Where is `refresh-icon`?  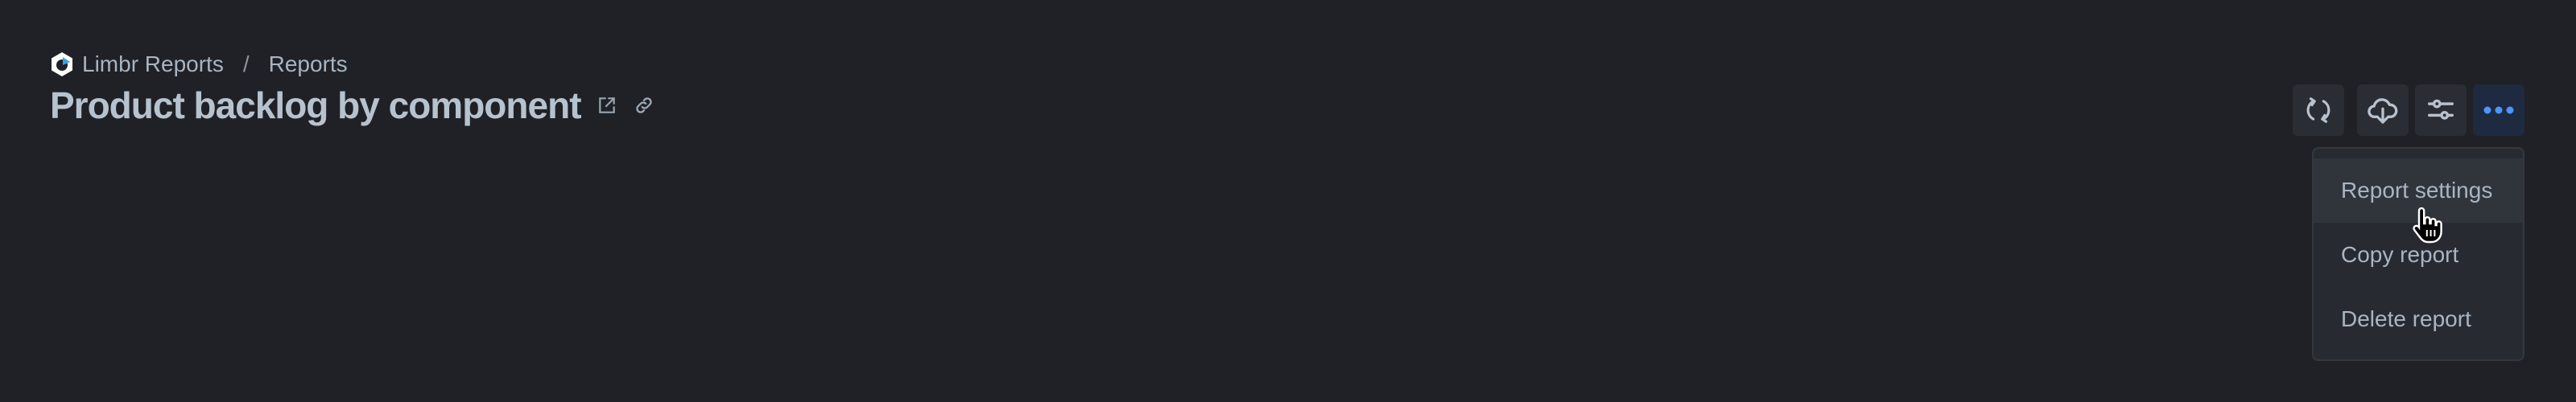
refresh-icon is located at coordinates (2318, 110).